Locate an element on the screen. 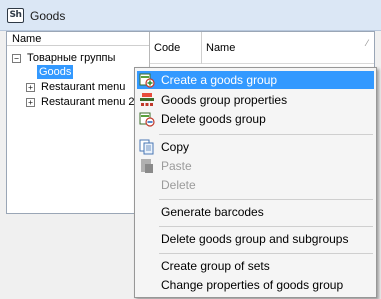 The image size is (381, 299). grid-header: Code Name ⁄ is located at coordinates (262, 48).